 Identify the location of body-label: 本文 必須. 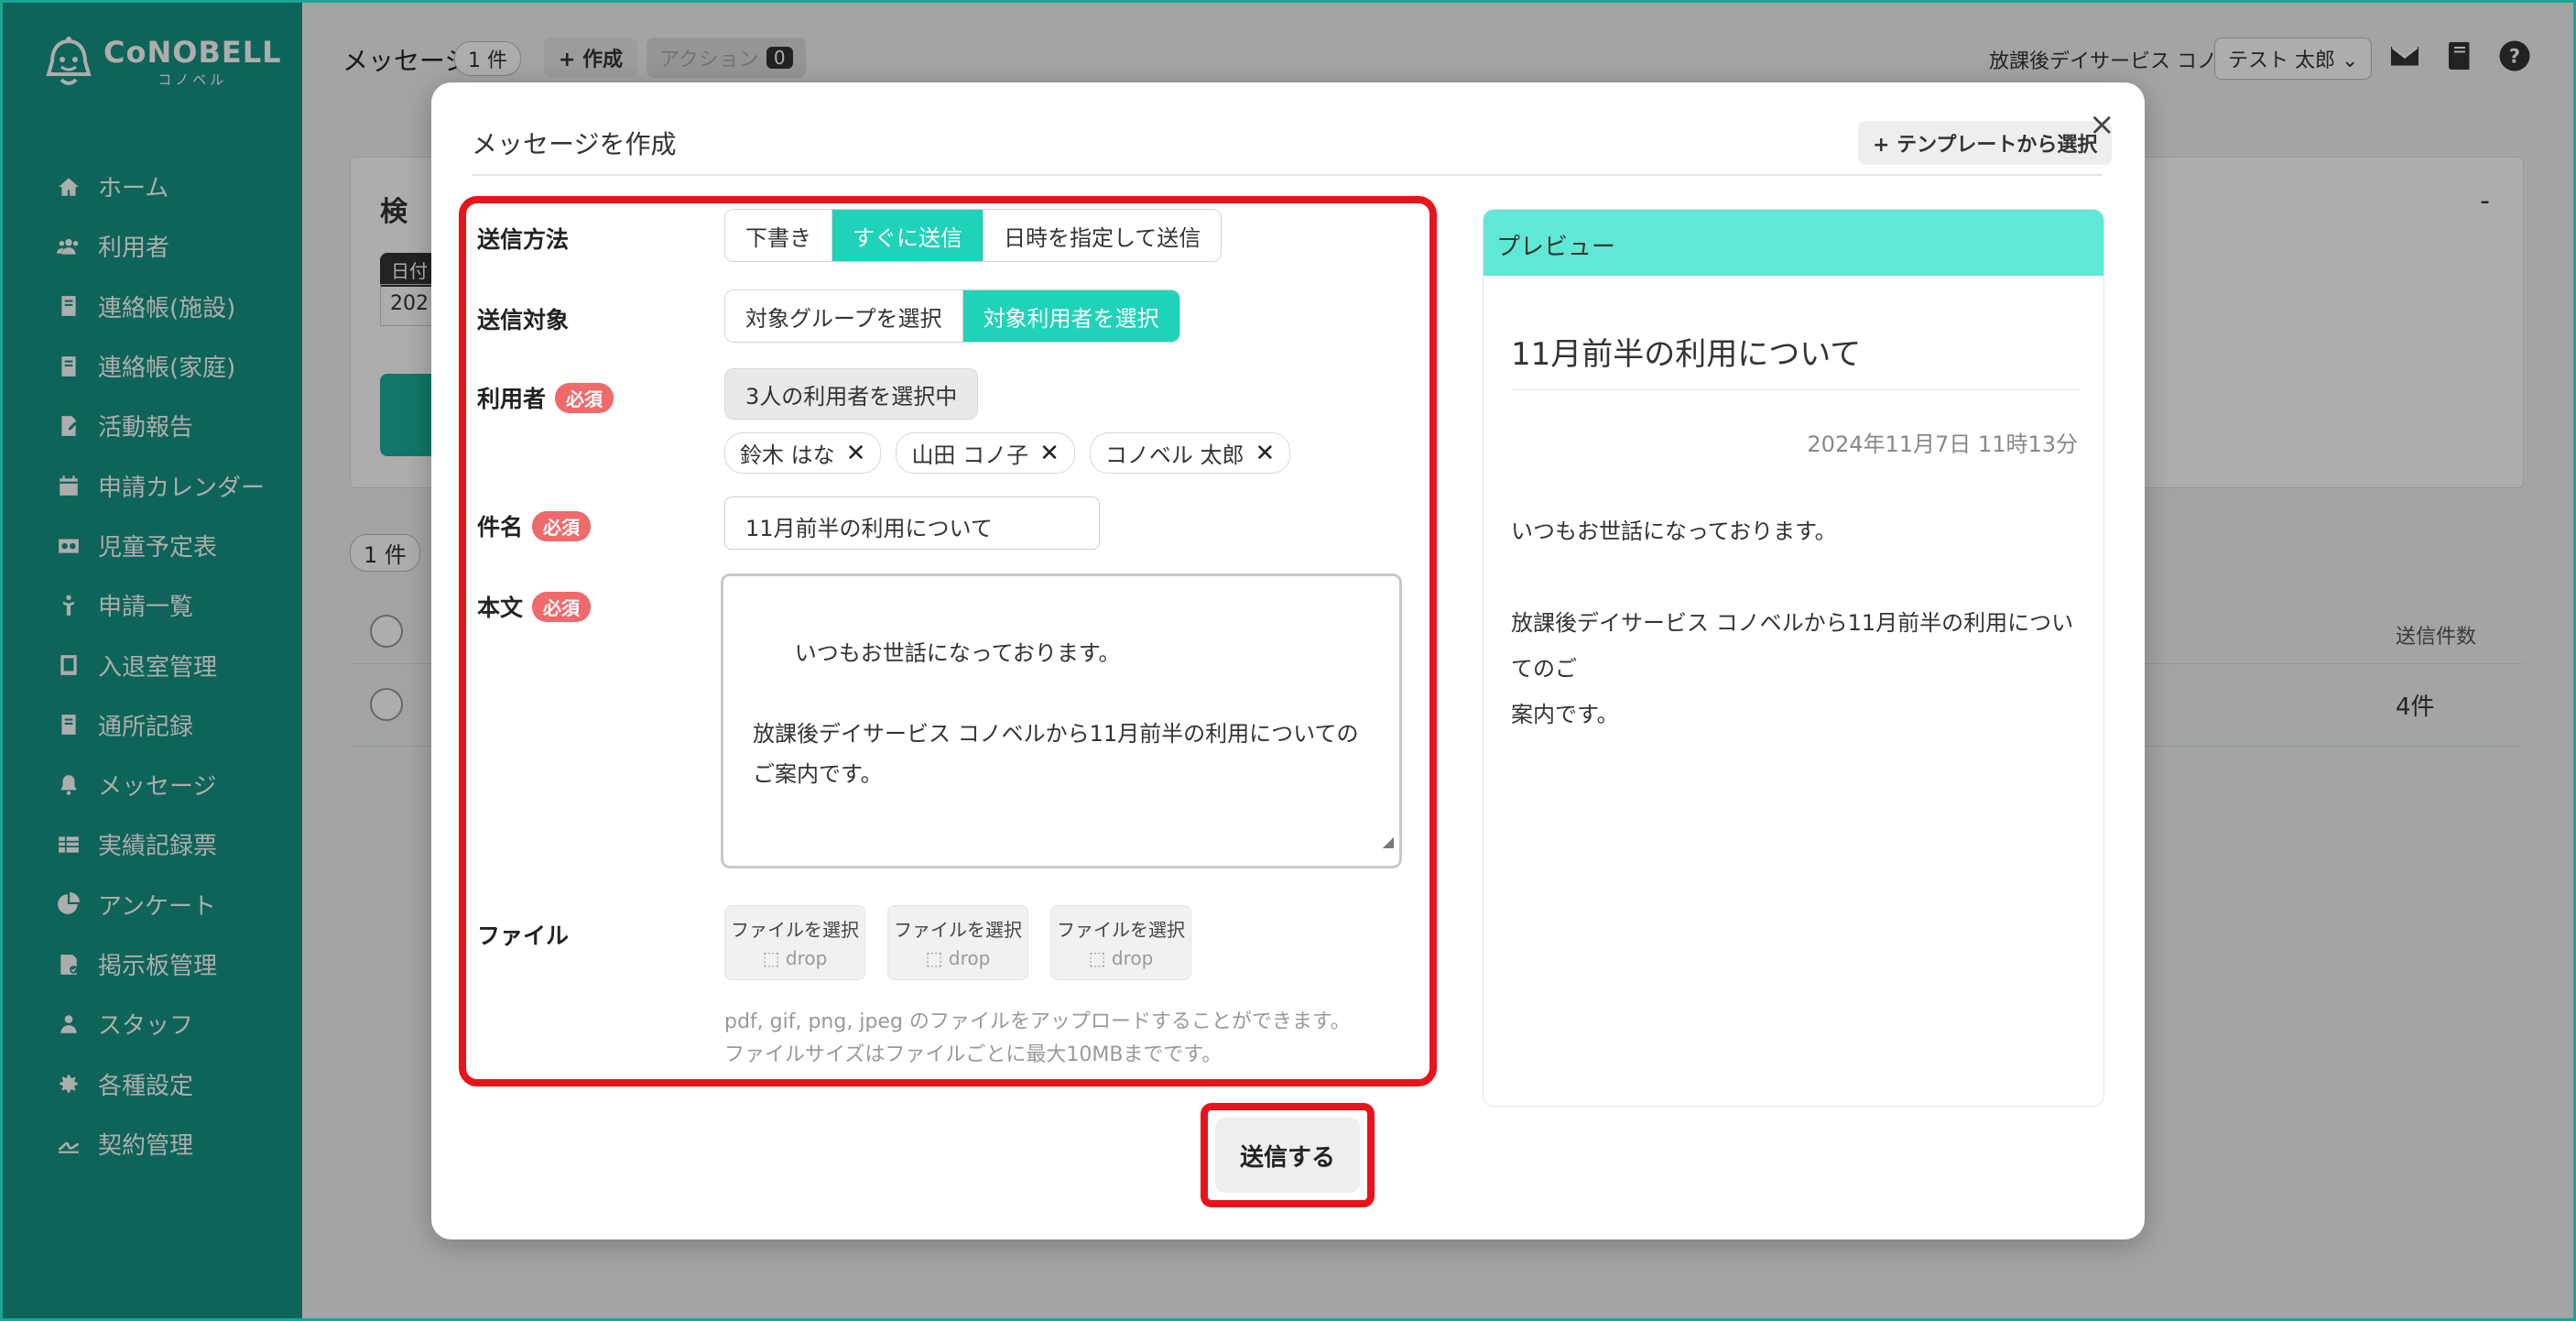
(534, 606).